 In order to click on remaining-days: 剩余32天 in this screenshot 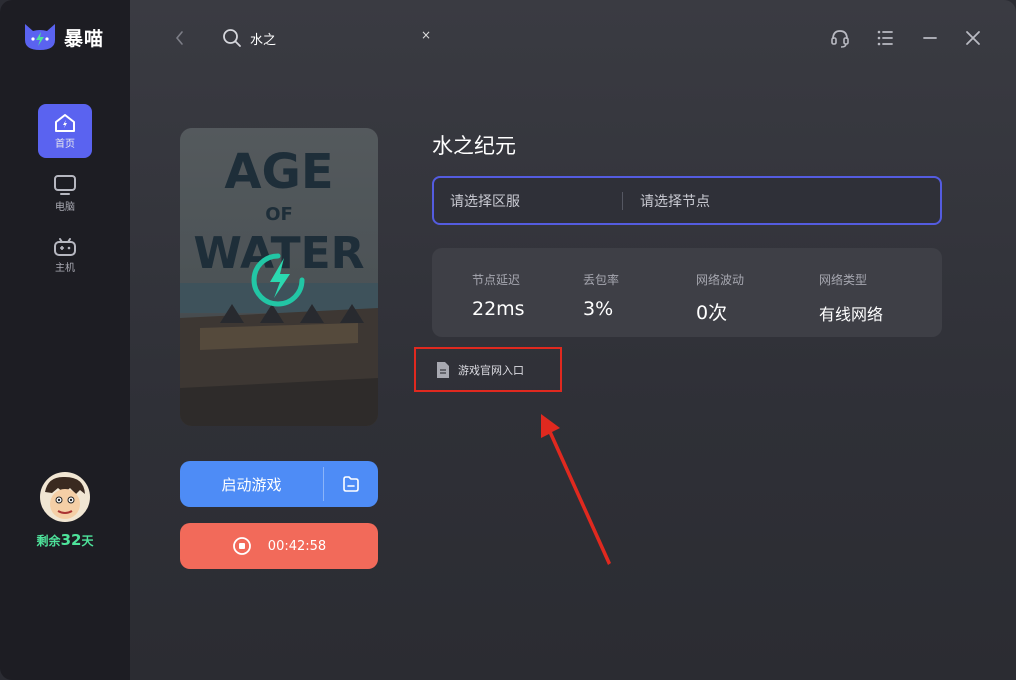, I will do `click(65, 540)`.